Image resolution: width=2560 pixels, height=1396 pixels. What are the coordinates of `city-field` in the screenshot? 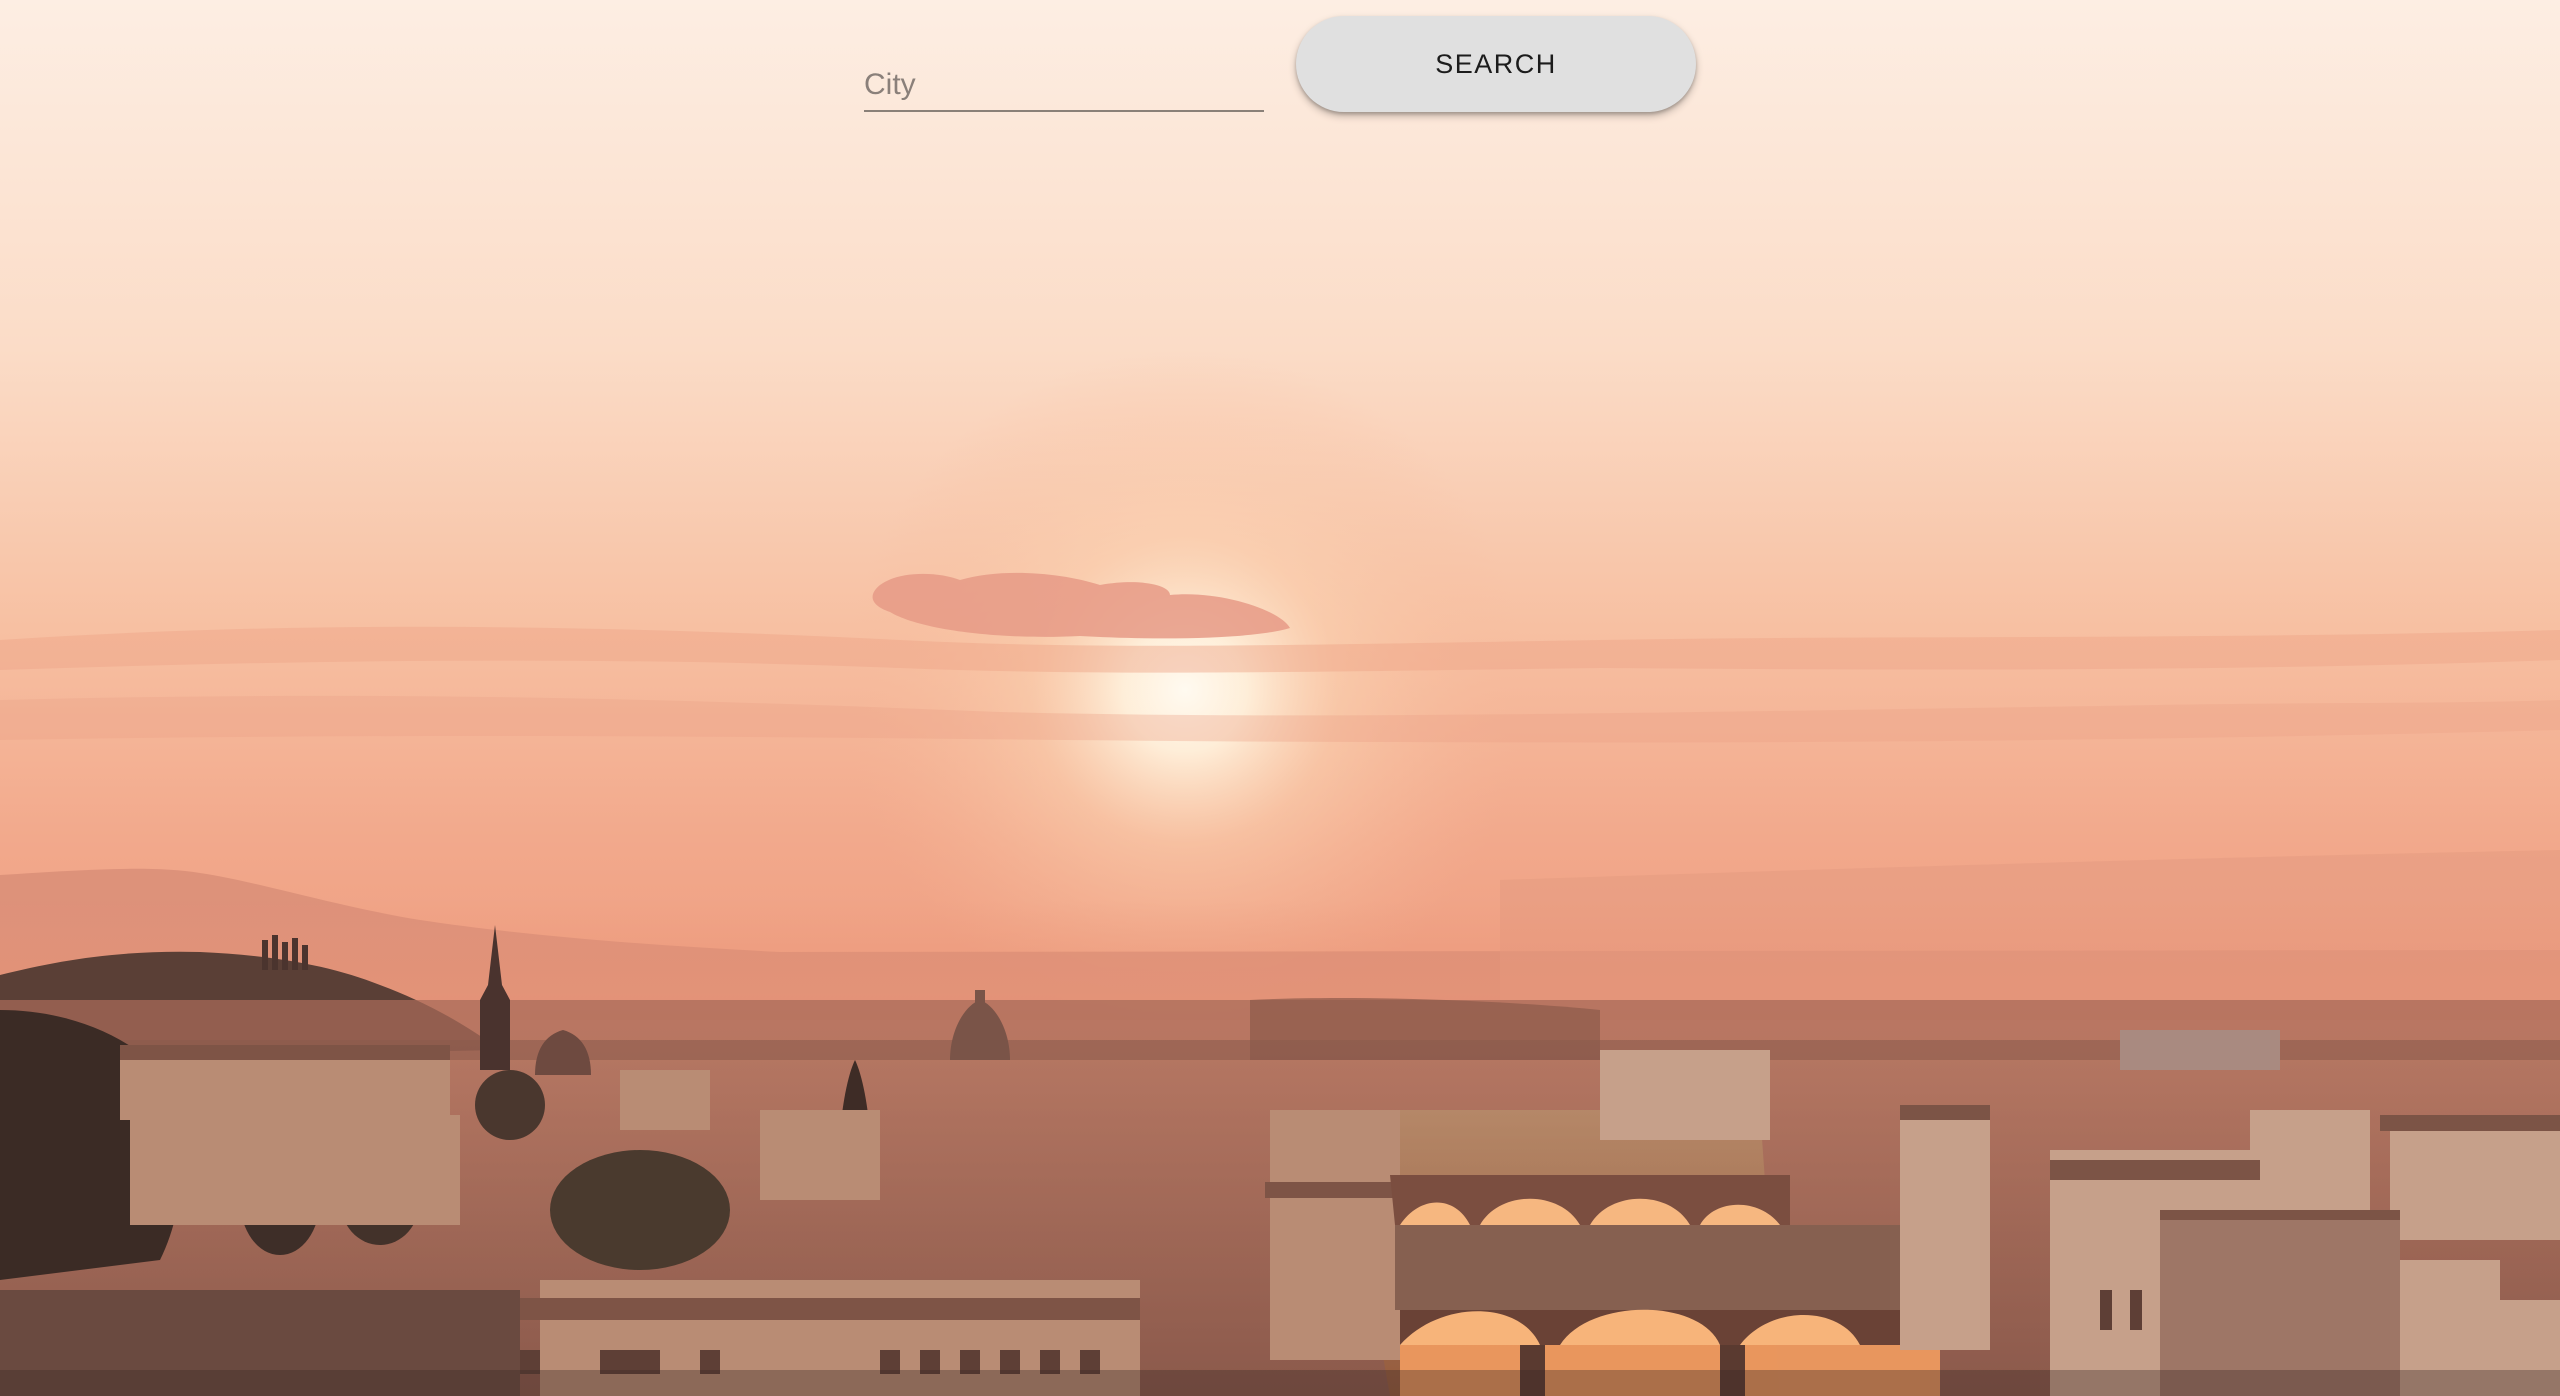 It's located at (1064, 90).